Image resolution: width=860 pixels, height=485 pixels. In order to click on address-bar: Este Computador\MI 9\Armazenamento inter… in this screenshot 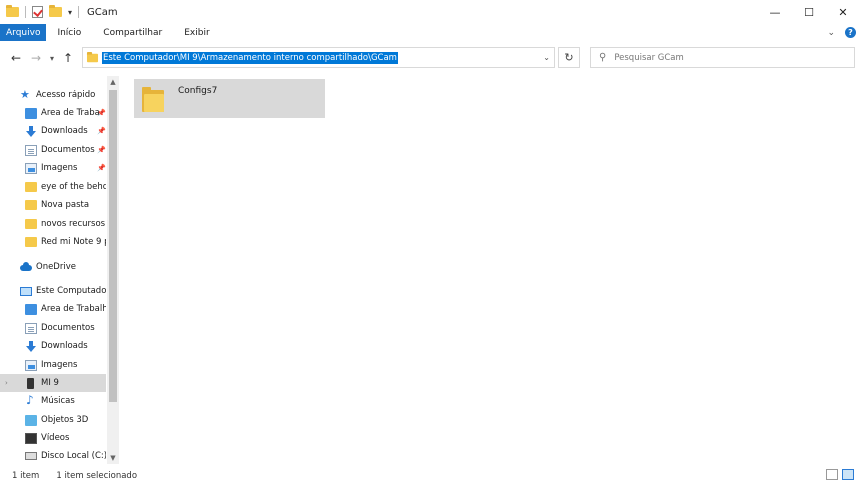, I will do `click(318, 57)`.